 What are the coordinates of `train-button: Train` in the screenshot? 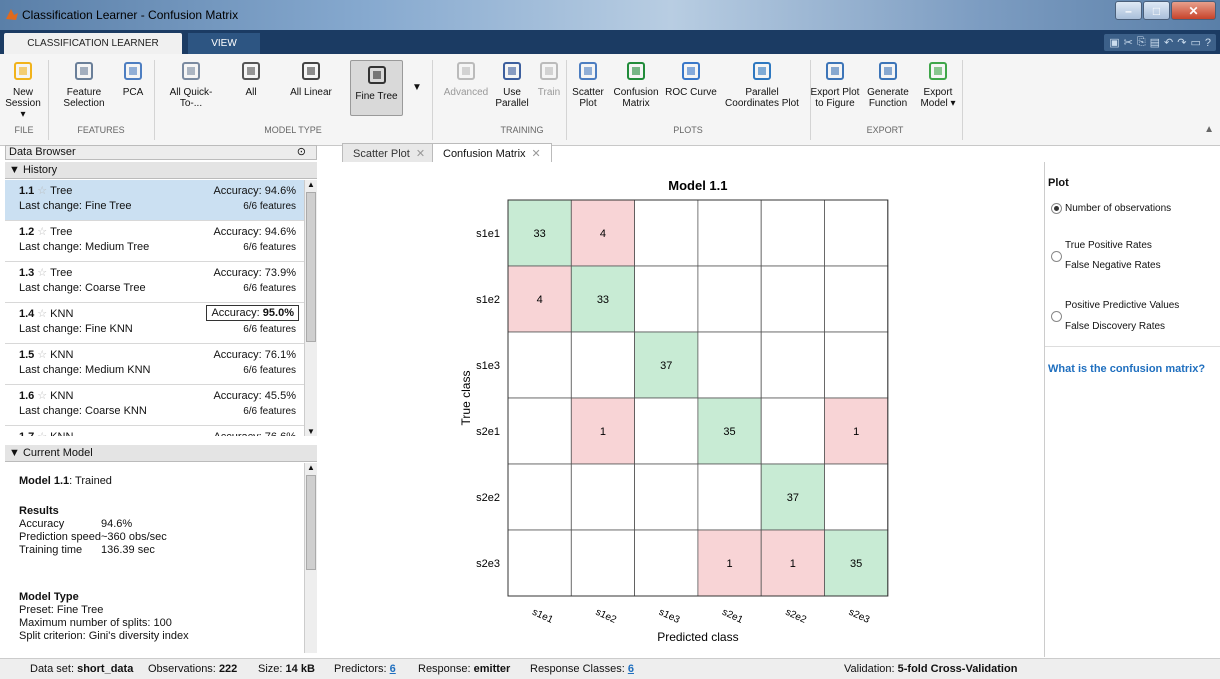 It's located at (549, 79).